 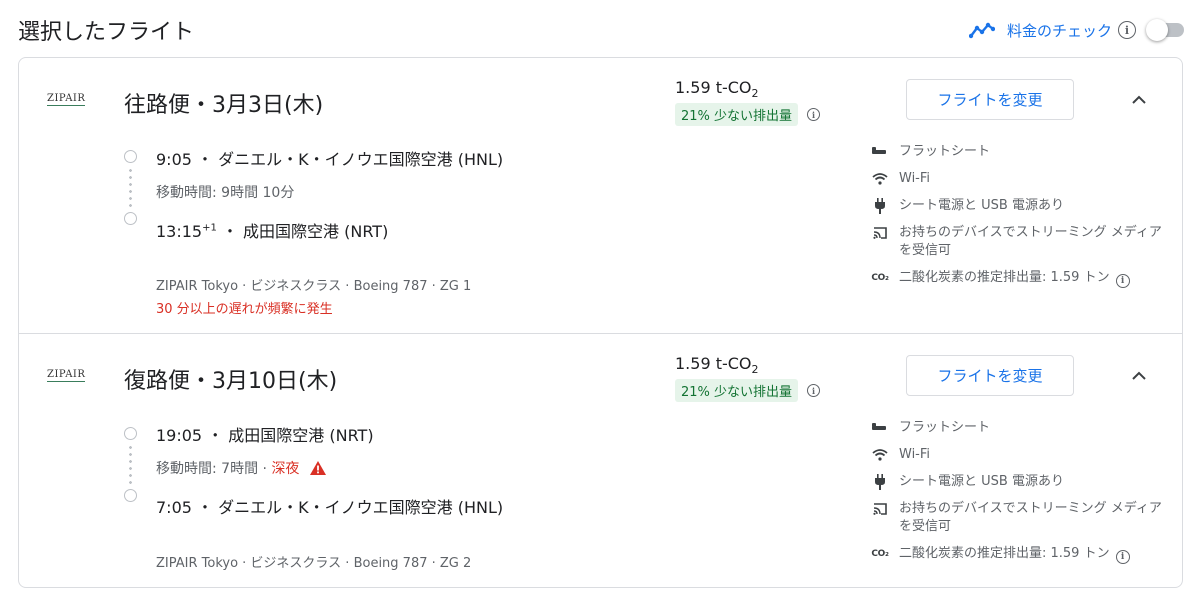 What do you see at coordinates (1157, 30) in the screenshot?
I see `toggle-knob` at bounding box center [1157, 30].